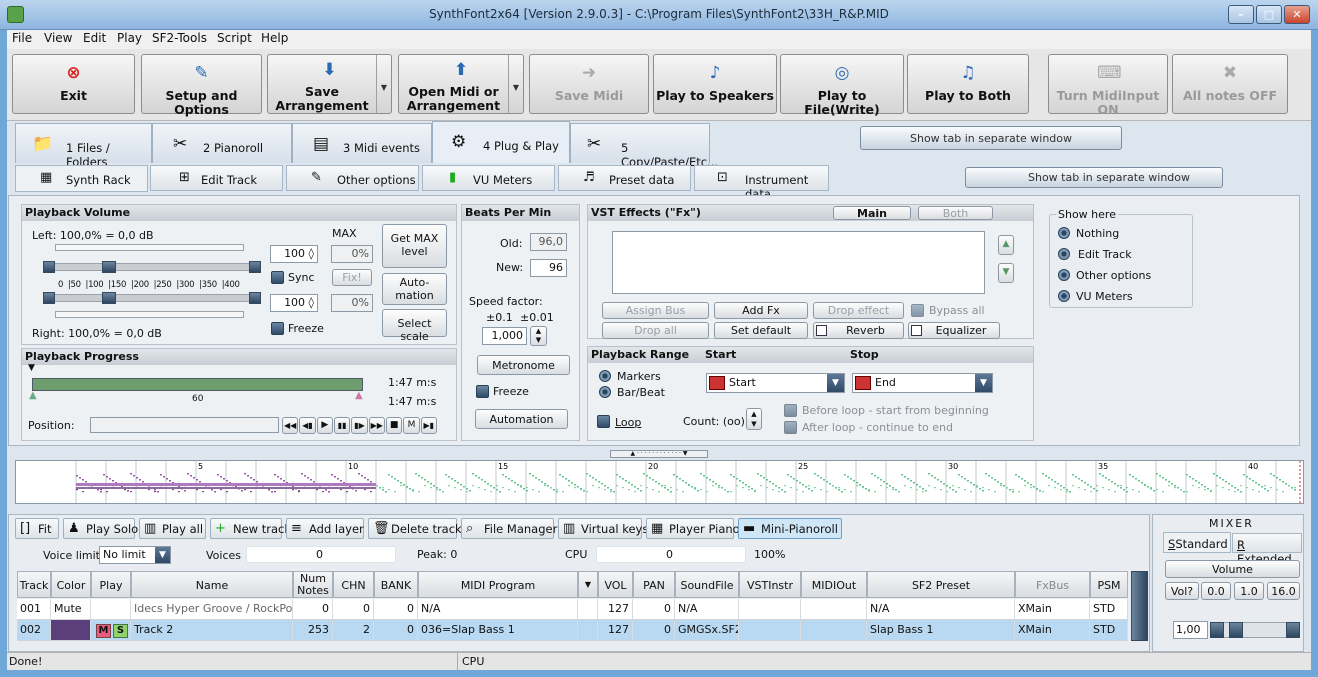 The height and width of the screenshot is (677, 1318). Describe the element at coordinates (1064, 233) in the screenshot. I see `show-nothing-radio` at that location.